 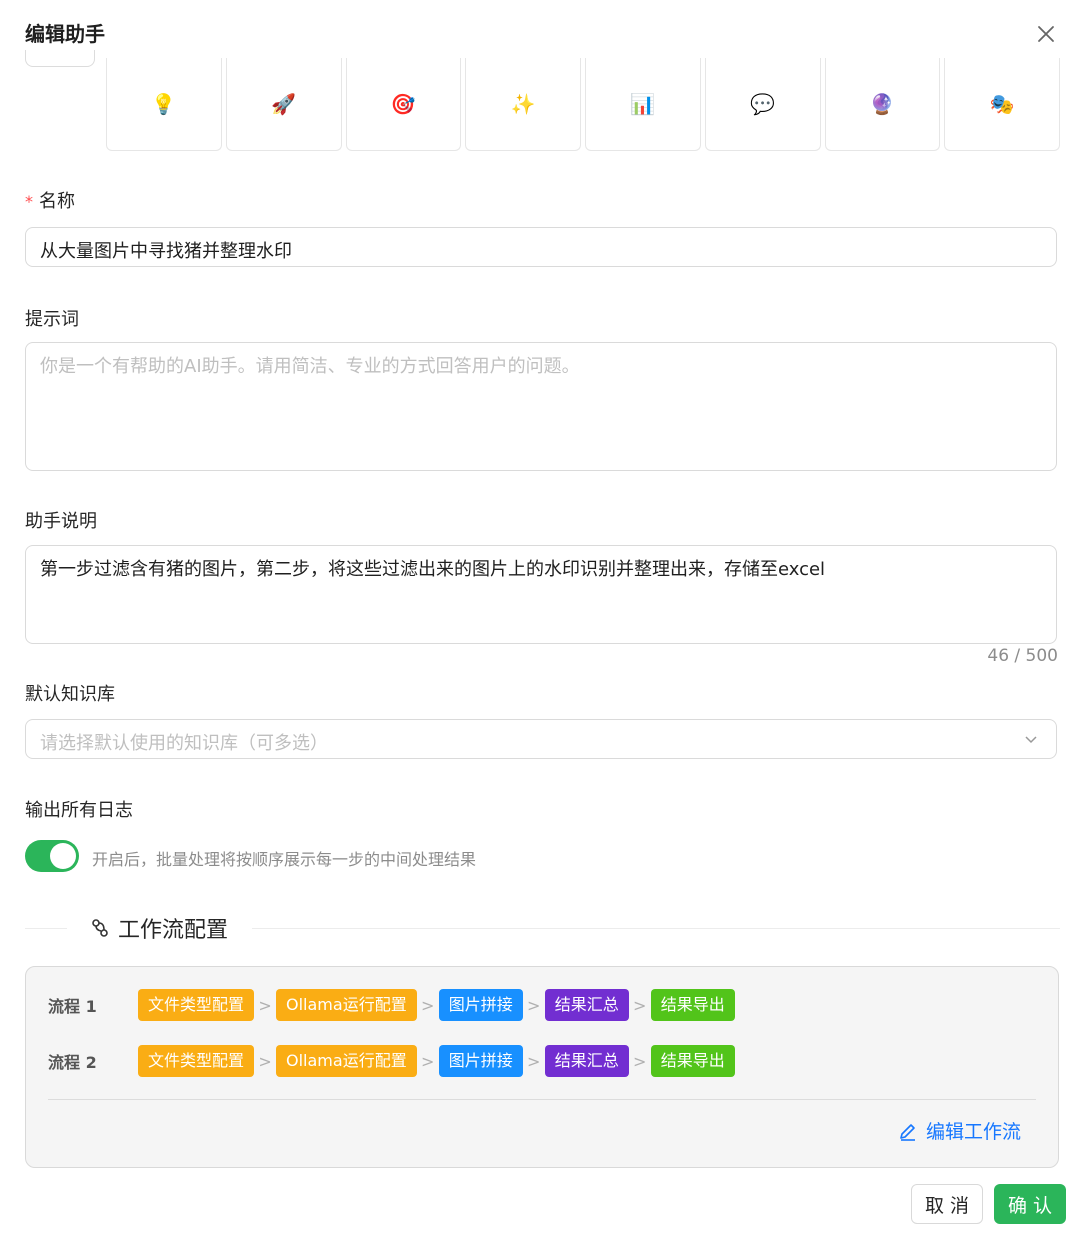 I want to click on bar-chart-icon: 📊, so click(x=643, y=104).